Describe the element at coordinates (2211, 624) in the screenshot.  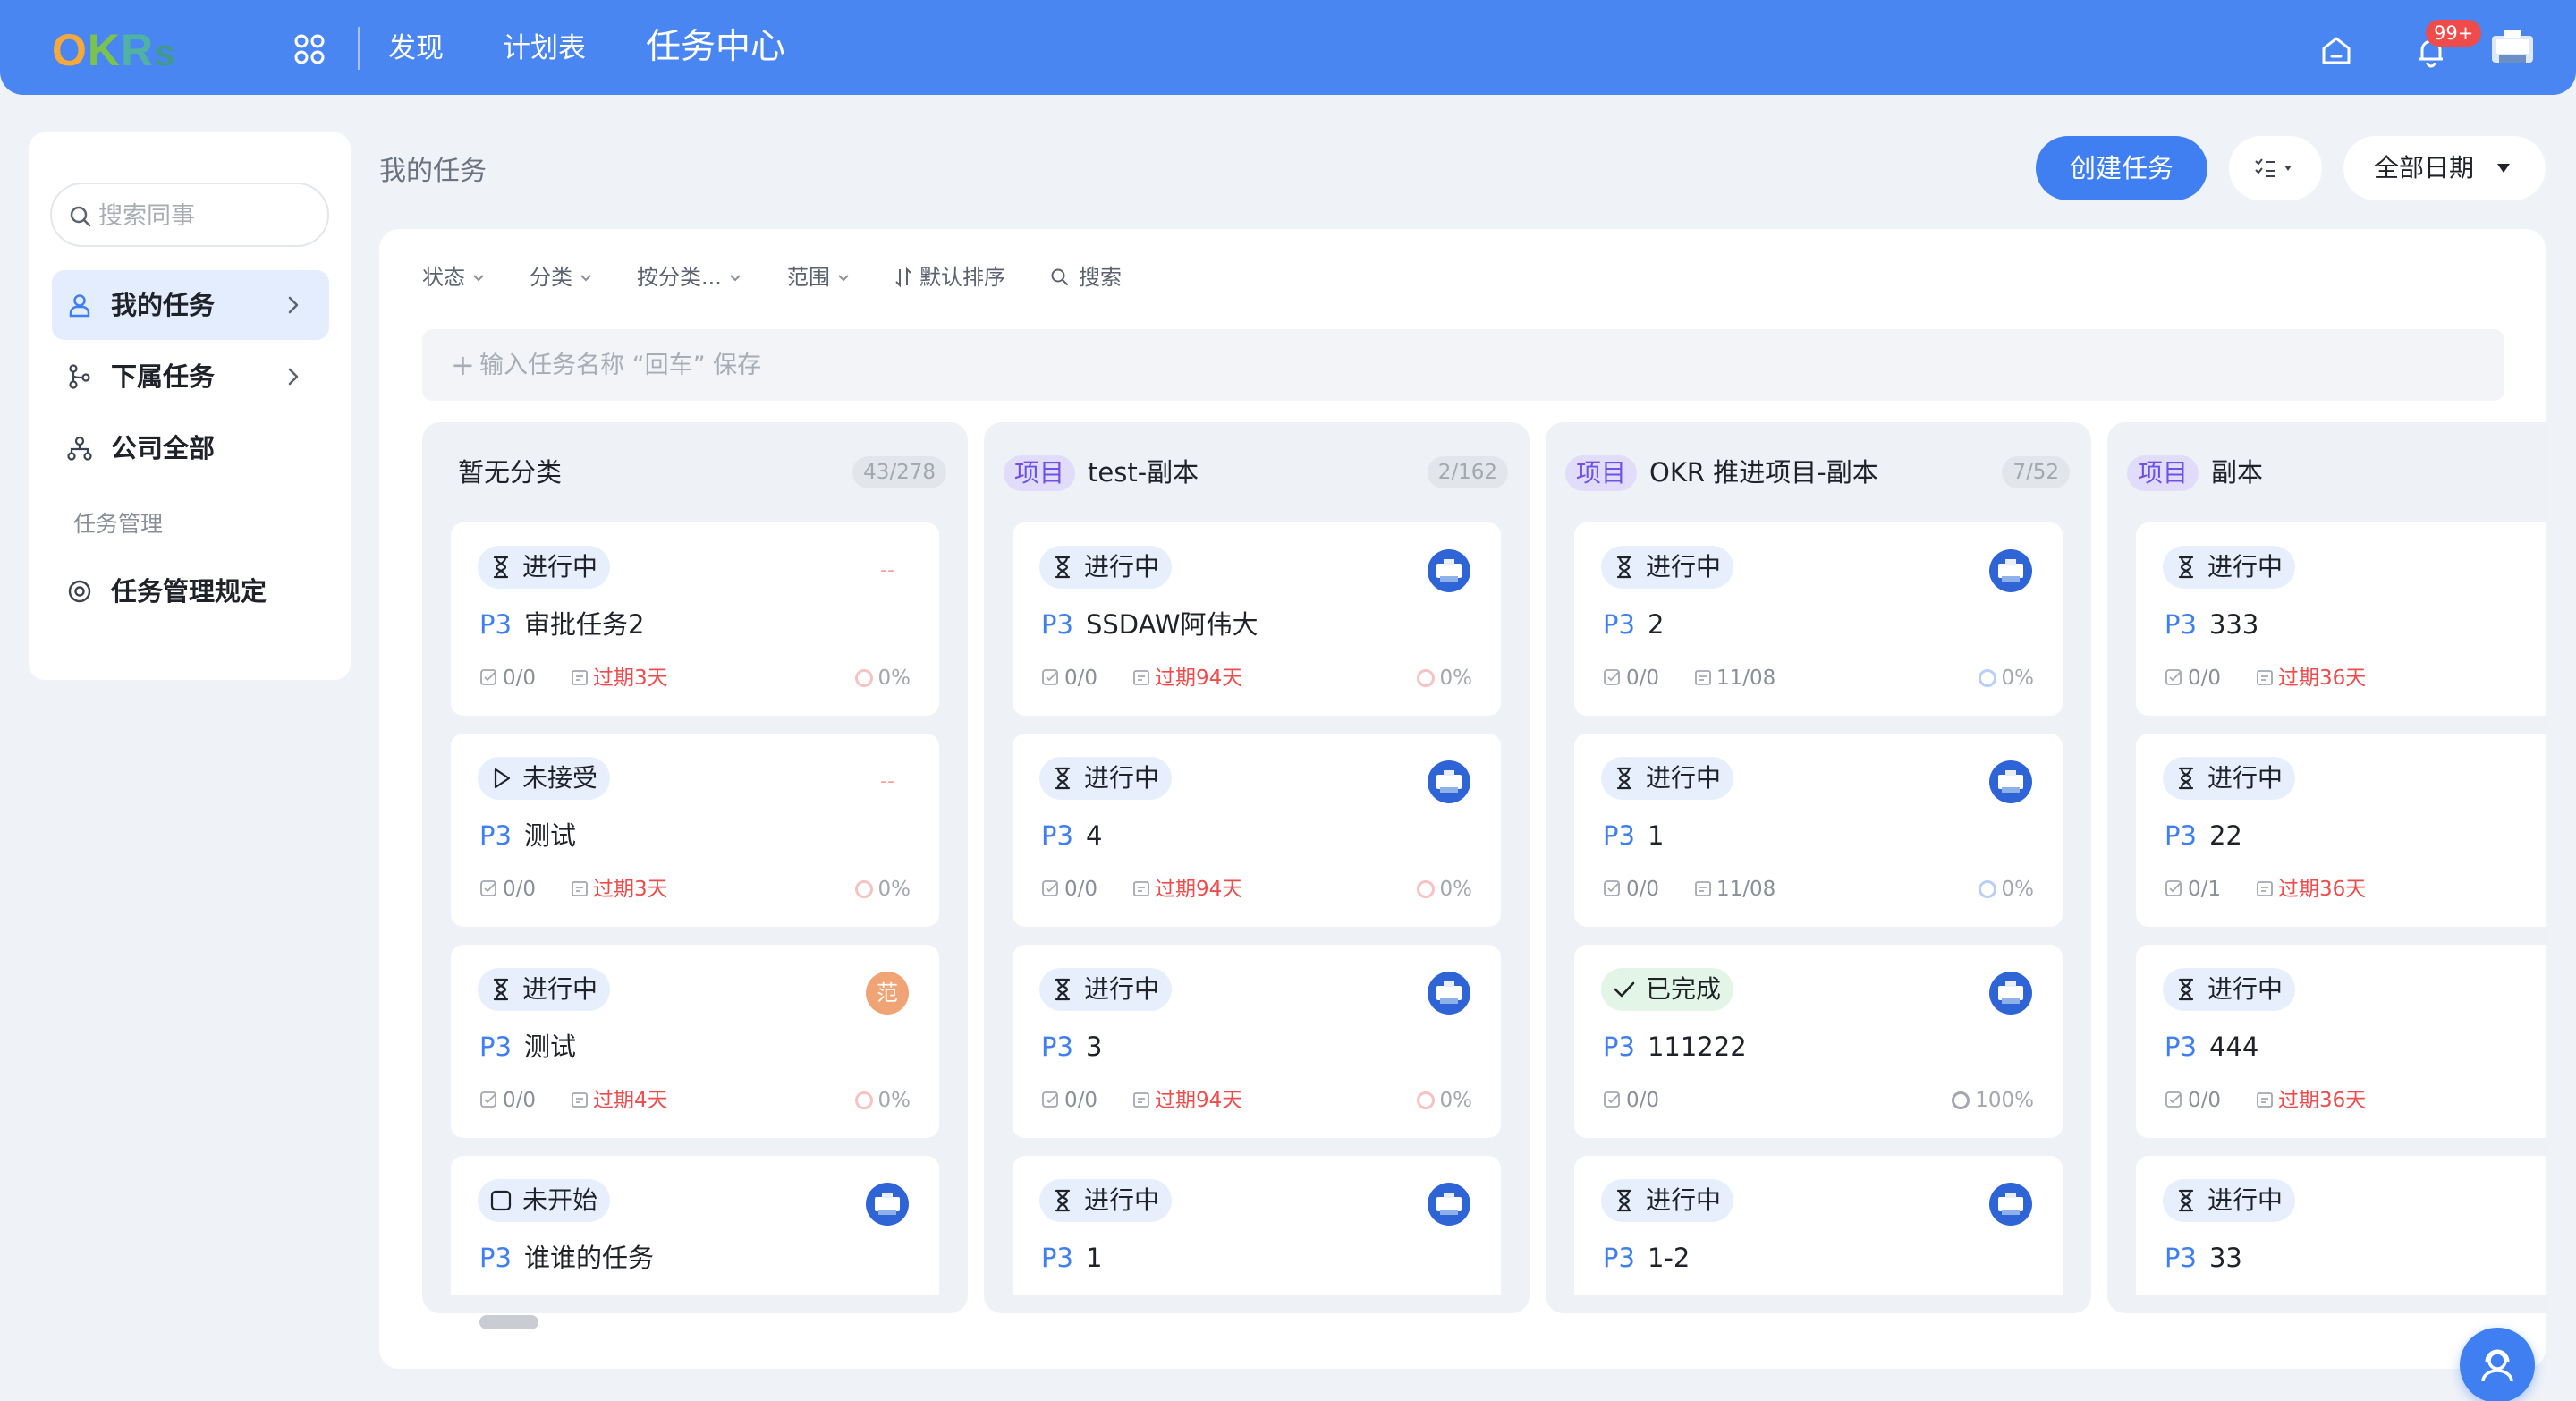
I see `task-title: P3 333` at that location.